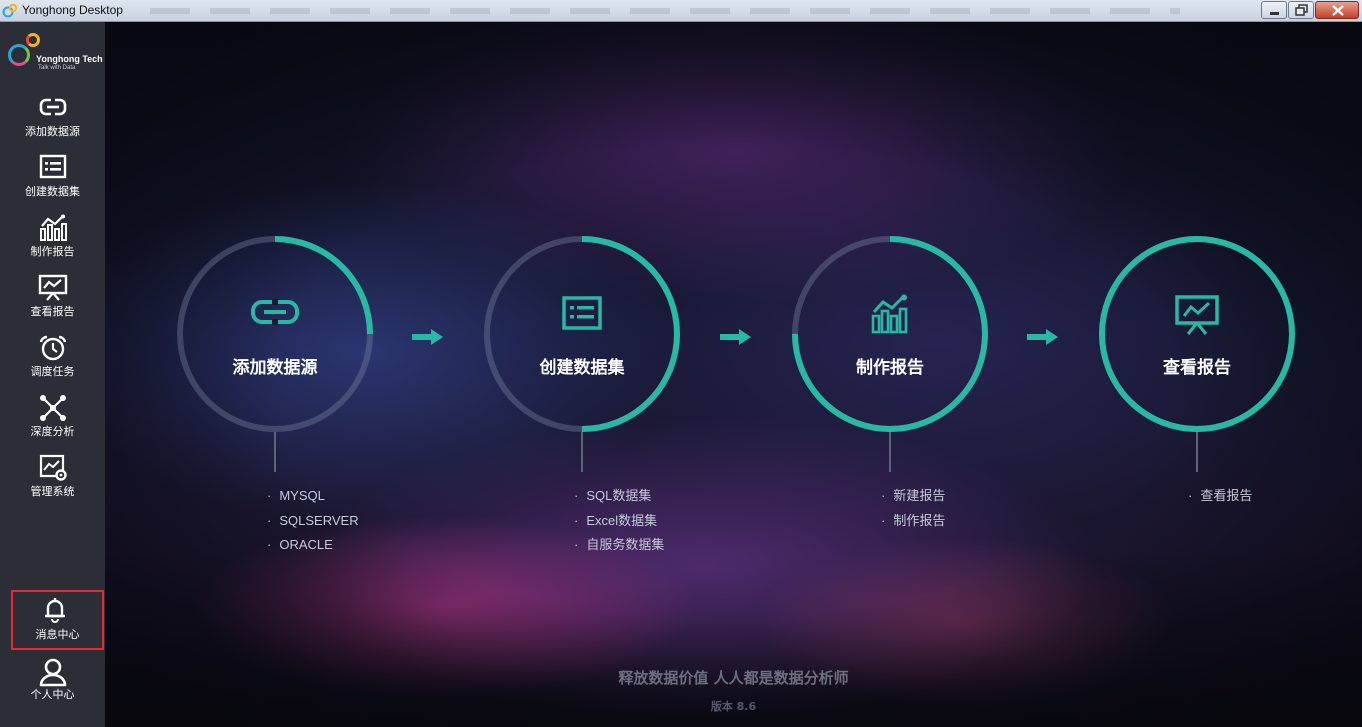 This screenshot has height=727, width=1362. I want to click on link-self-service-dataset: 自服务数据集, so click(619, 545).